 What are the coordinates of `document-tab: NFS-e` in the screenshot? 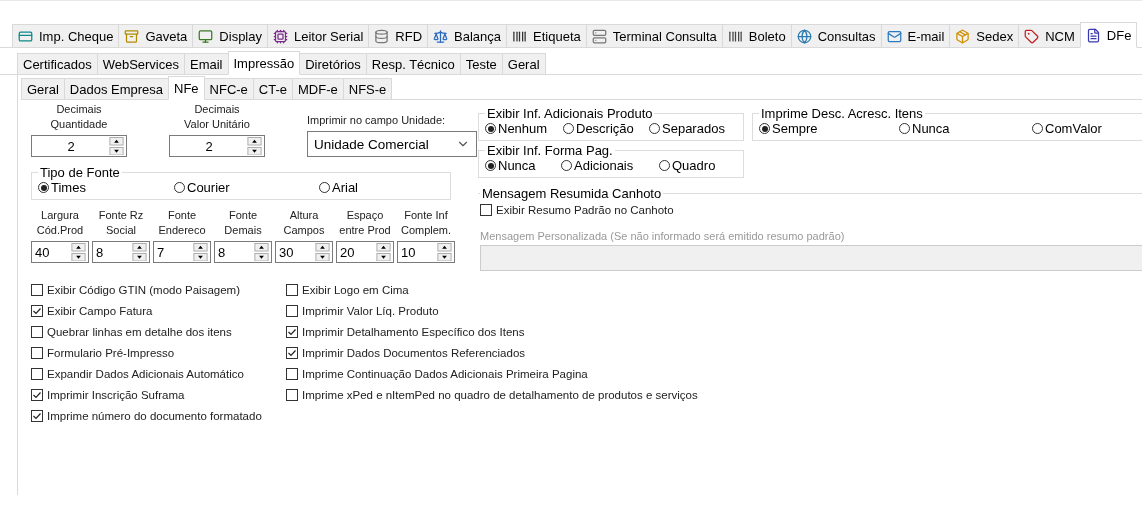 It's located at (367, 88).